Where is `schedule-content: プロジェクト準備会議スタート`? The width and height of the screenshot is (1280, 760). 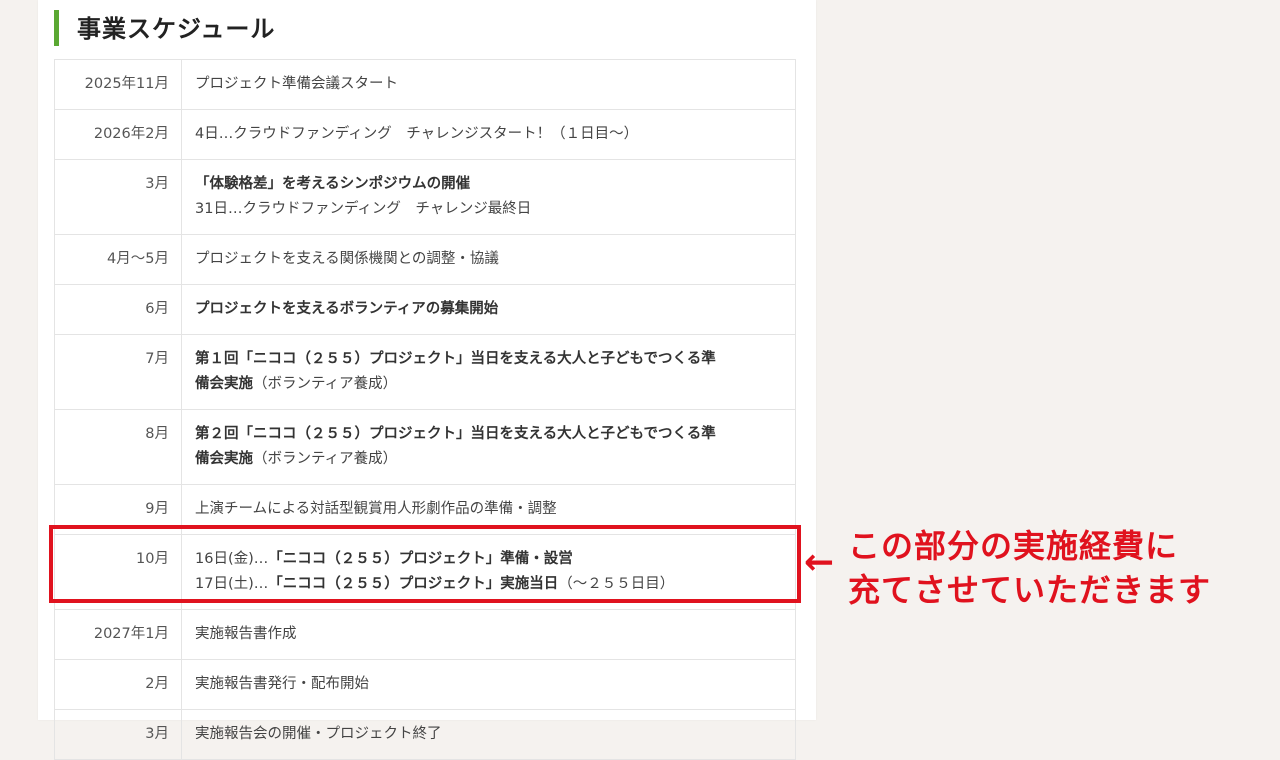
schedule-content: プロジェクト準備会議スタート is located at coordinates (488, 84).